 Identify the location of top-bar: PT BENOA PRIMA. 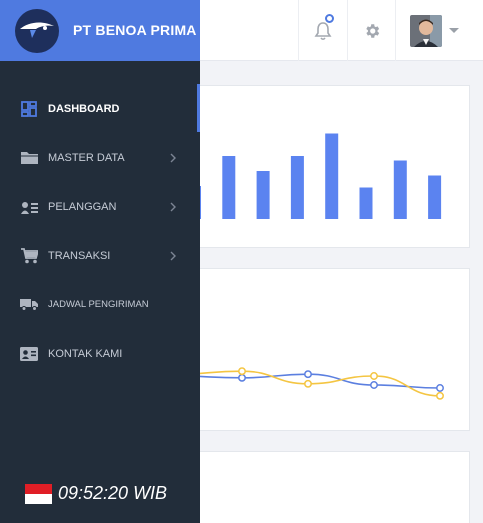
(241, 30).